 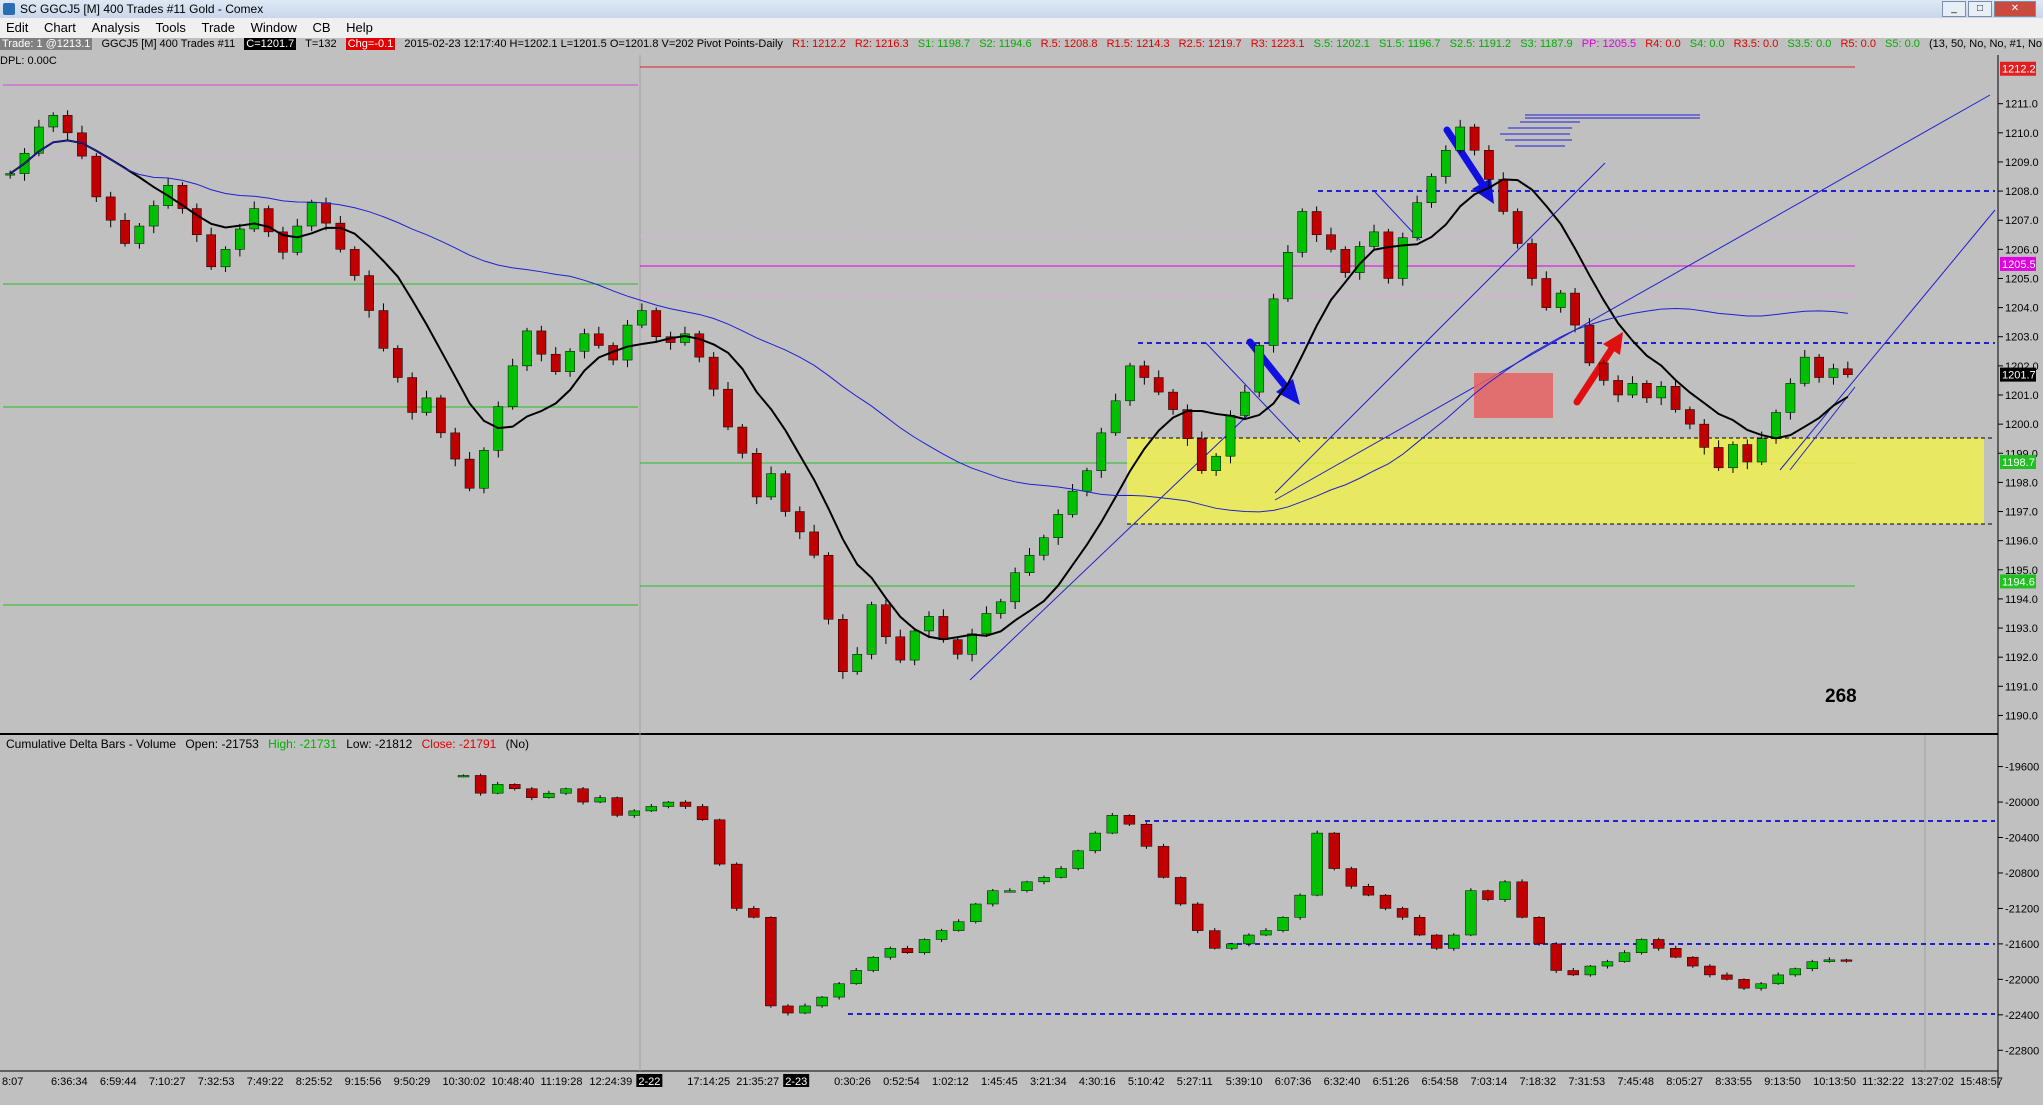 What do you see at coordinates (17, 26) in the screenshot?
I see `menu-edit: Edit` at bounding box center [17, 26].